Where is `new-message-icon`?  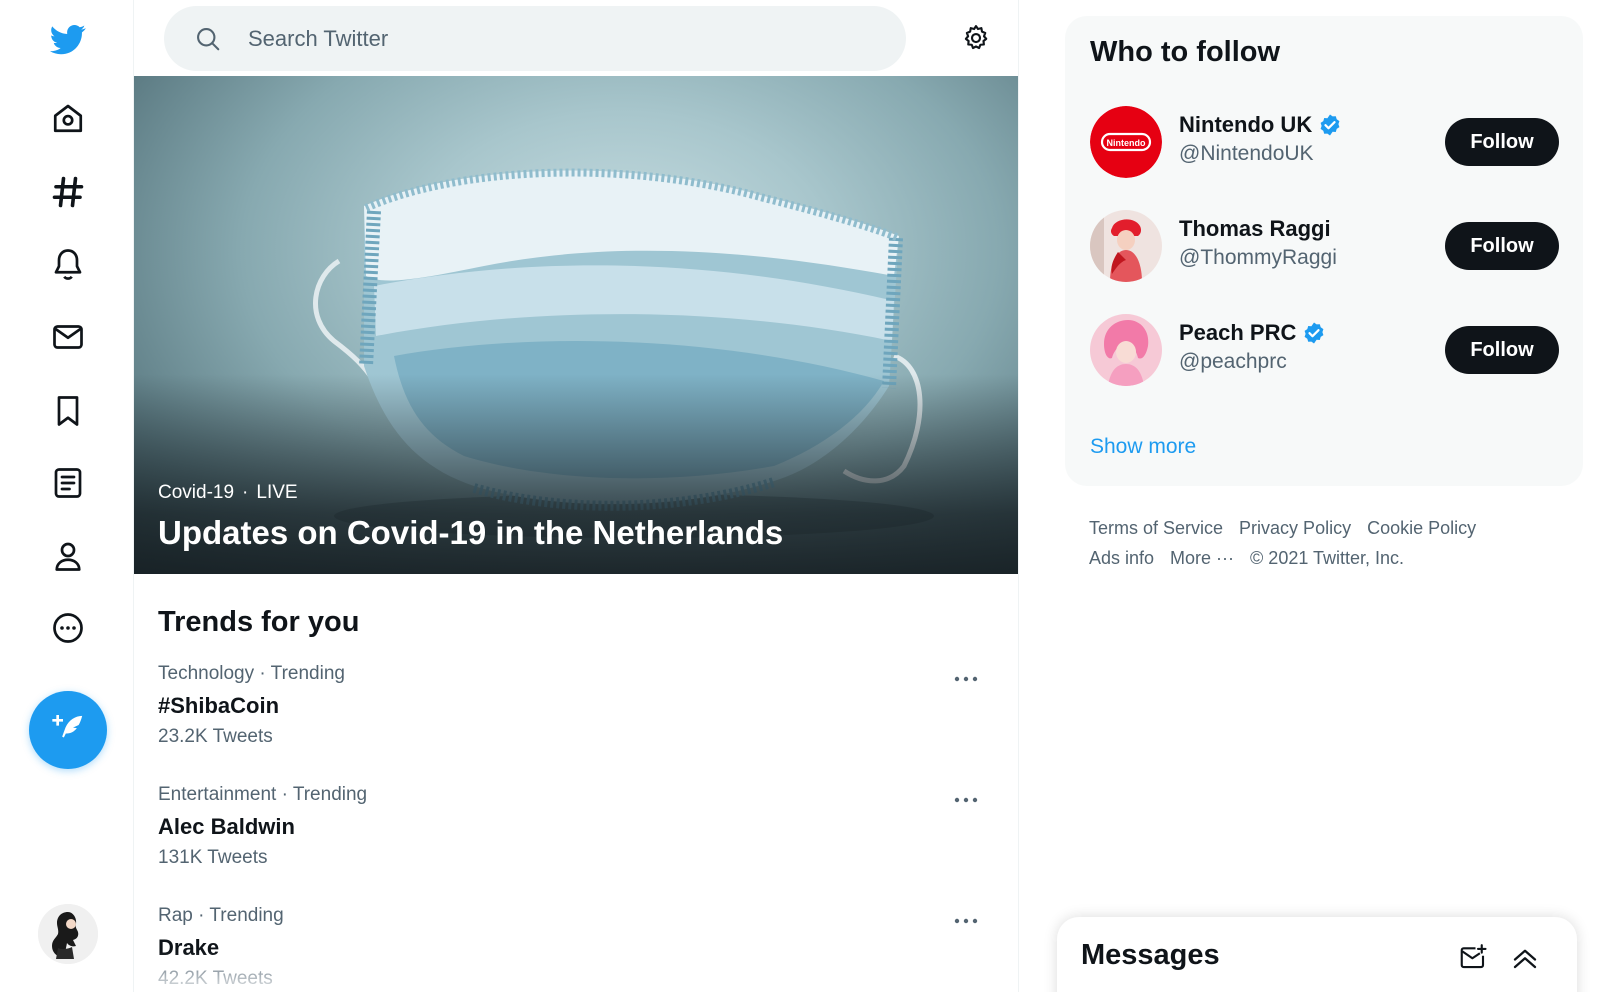
new-message-icon is located at coordinates (1473, 956).